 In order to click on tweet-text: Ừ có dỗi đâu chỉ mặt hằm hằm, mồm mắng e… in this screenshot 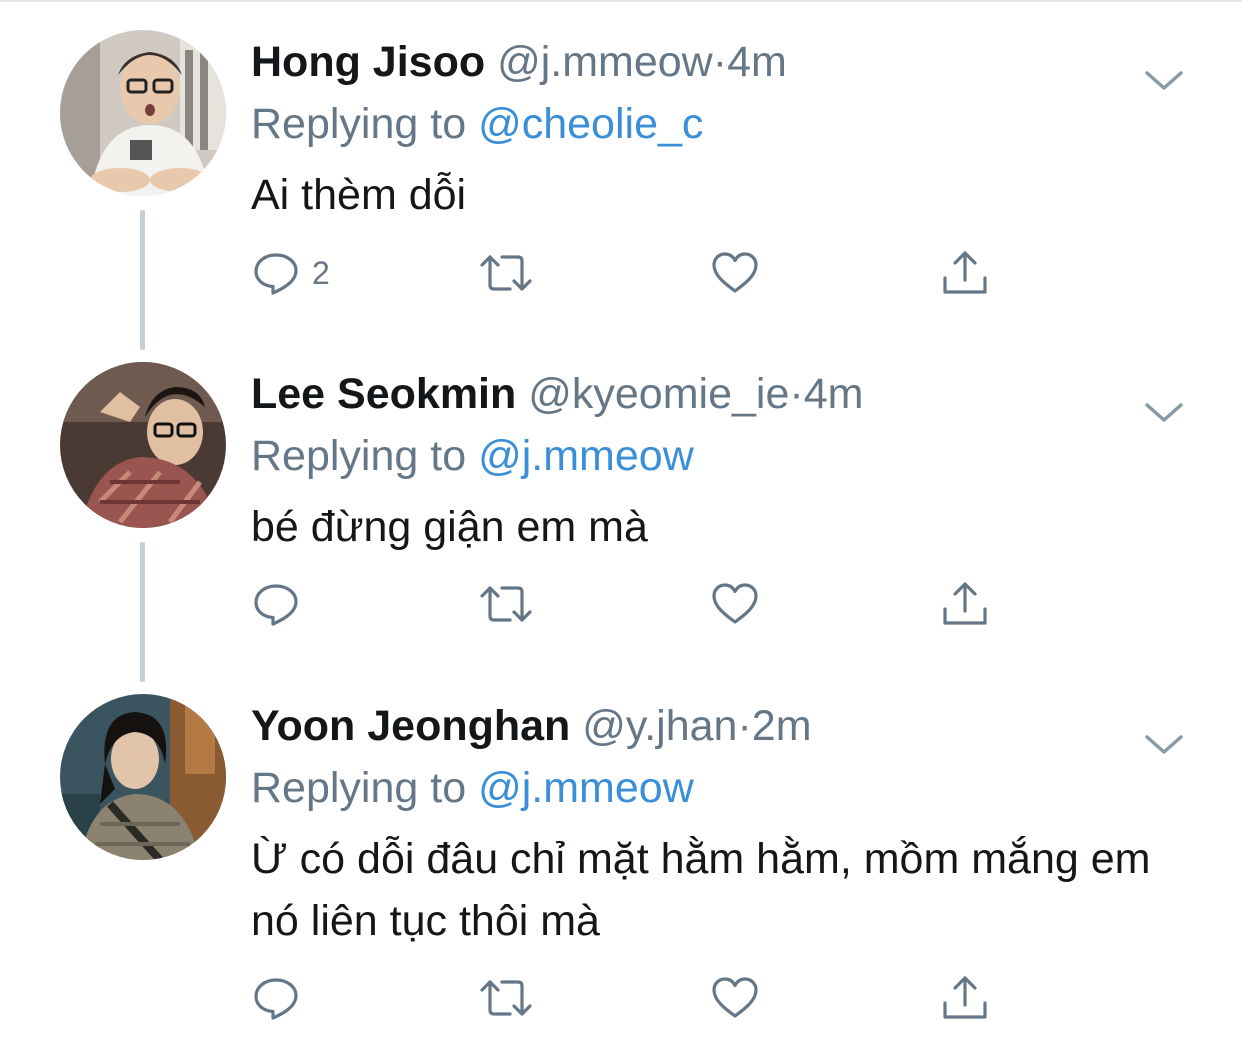, I will do `click(701, 890)`.